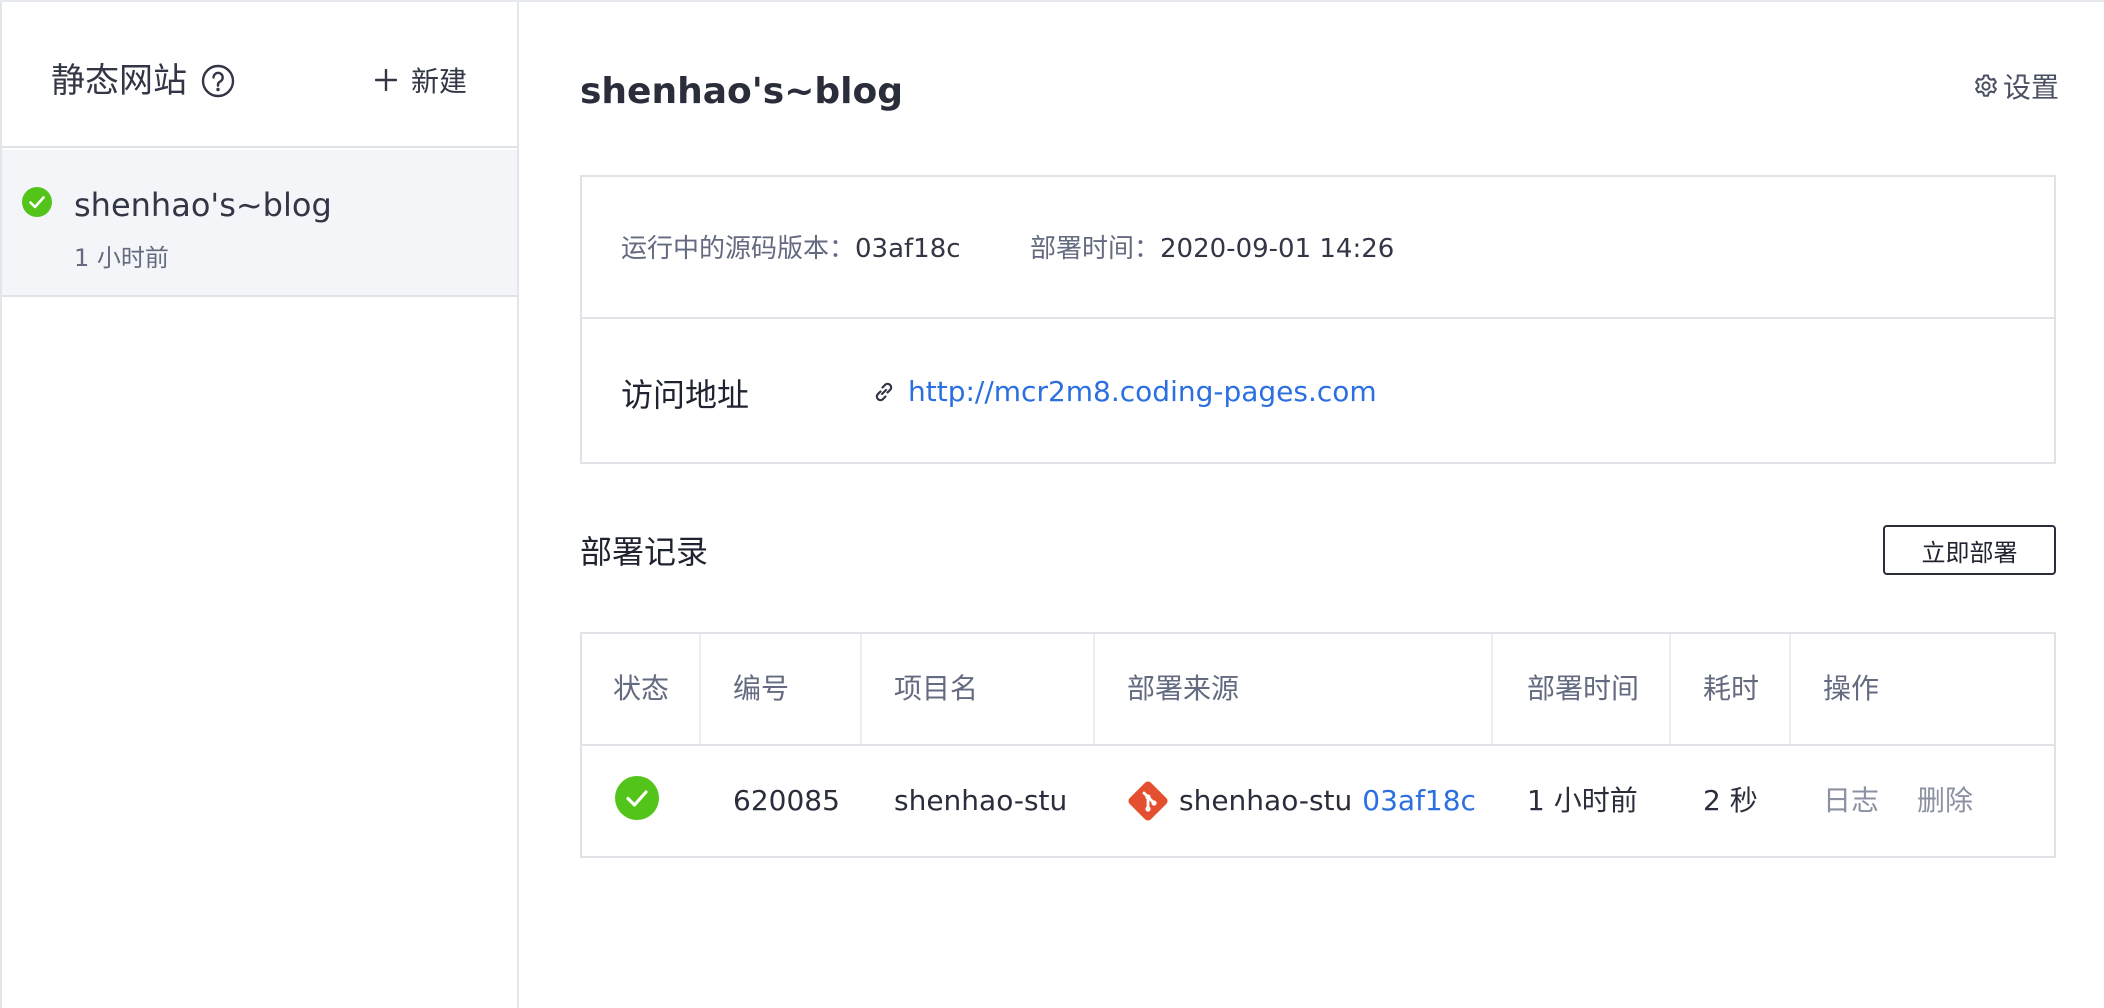  Describe the element at coordinates (1266, 800) in the screenshot. I see `source-repo: shenhao-stu` at that location.